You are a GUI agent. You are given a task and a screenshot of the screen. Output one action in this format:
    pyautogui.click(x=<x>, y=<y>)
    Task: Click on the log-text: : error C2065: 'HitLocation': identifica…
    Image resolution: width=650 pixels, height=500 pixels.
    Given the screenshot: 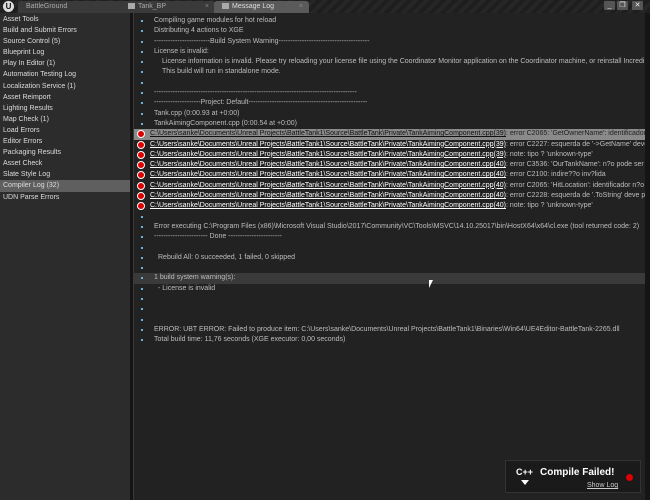 What is the action you would take?
    pyautogui.click(x=575, y=185)
    